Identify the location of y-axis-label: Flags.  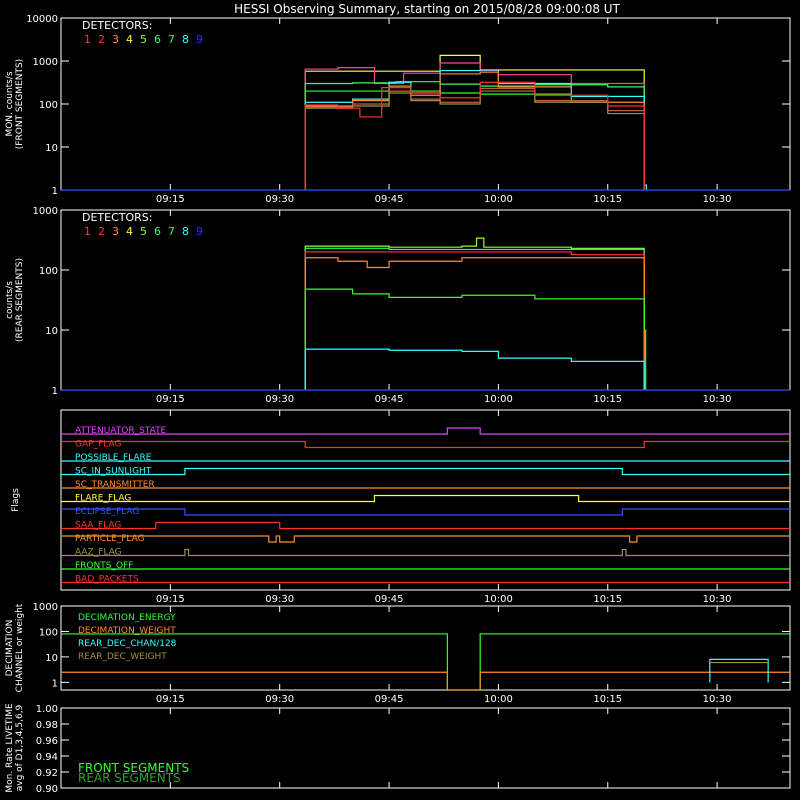
(16, 500).